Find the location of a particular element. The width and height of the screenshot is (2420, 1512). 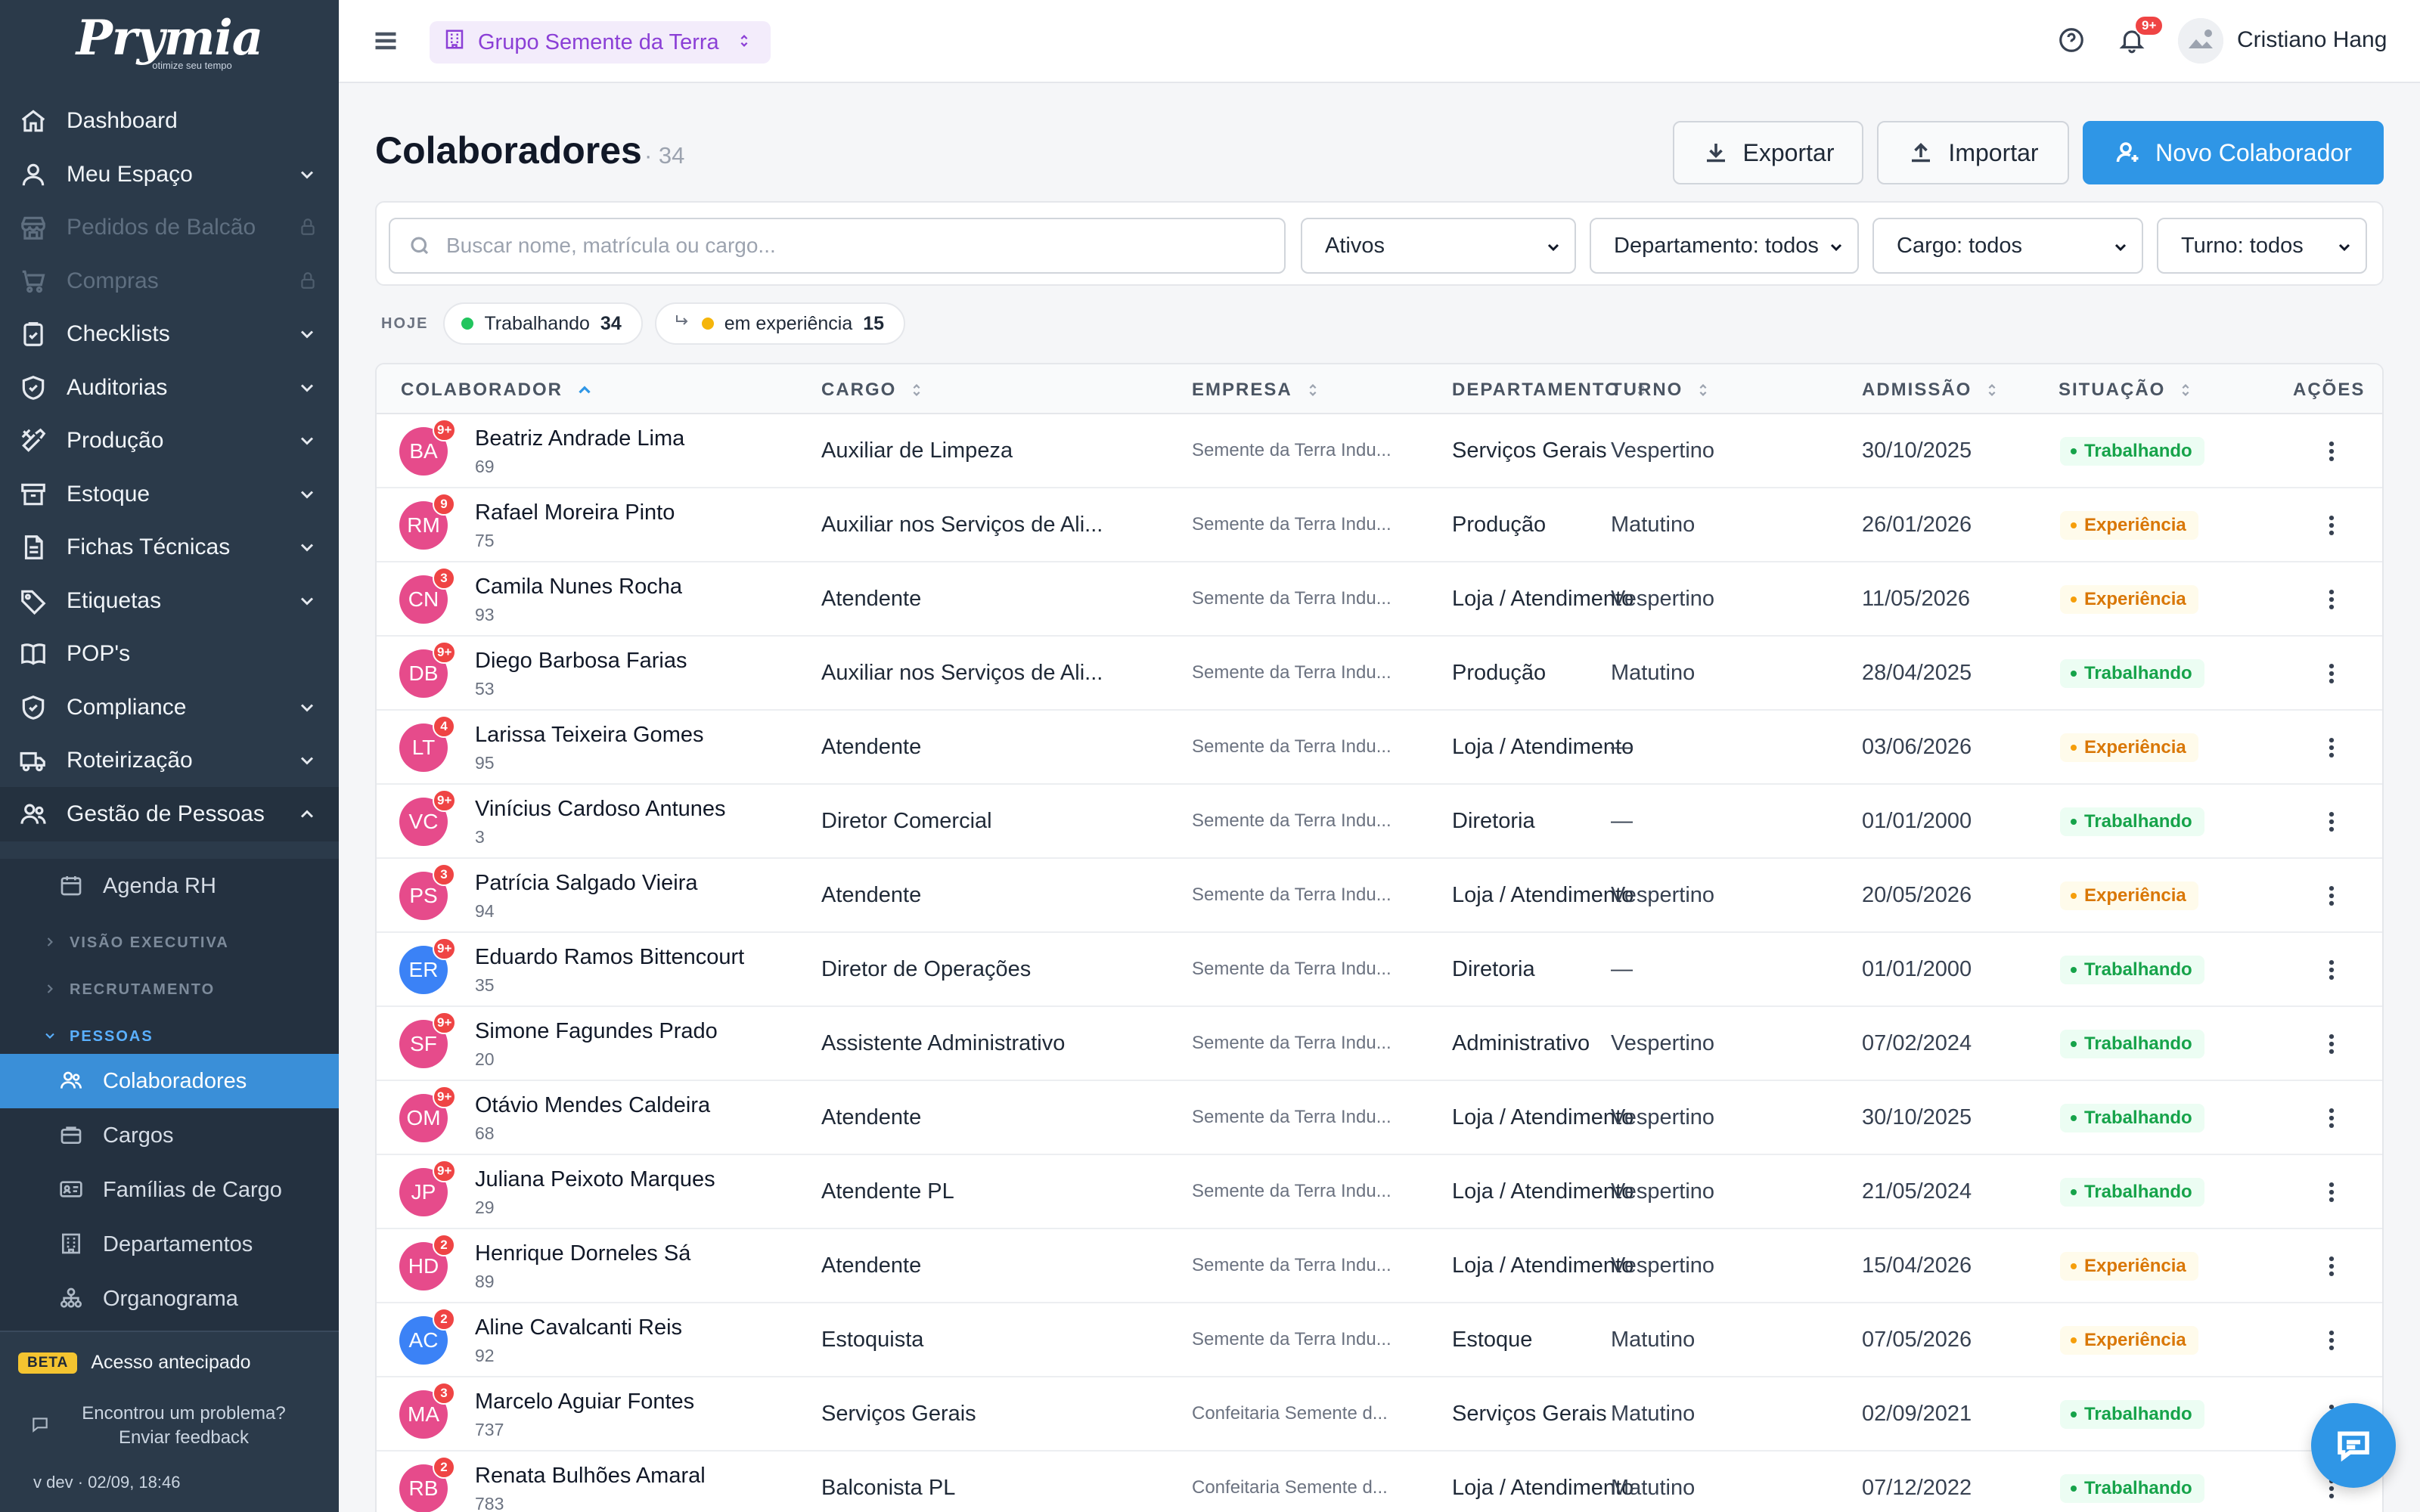

colaborador-name: Aline Cavalcanti Reis is located at coordinates (578, 1327).